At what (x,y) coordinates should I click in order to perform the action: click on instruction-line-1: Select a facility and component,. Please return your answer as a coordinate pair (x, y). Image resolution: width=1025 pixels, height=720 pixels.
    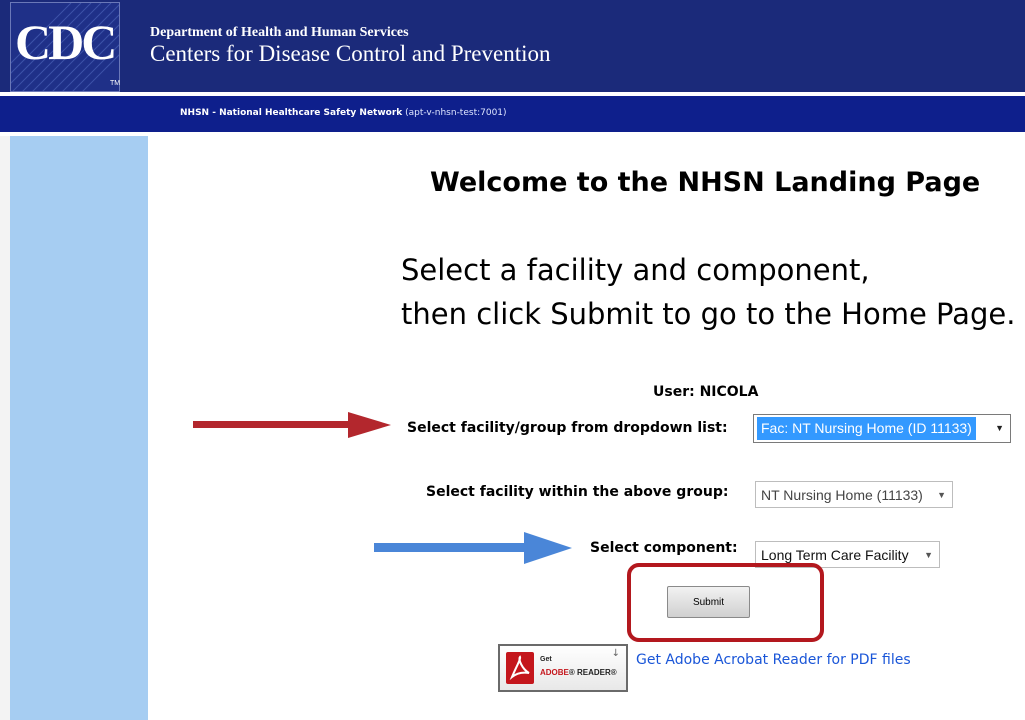
    Looking at the image, I should click on (635, 270).